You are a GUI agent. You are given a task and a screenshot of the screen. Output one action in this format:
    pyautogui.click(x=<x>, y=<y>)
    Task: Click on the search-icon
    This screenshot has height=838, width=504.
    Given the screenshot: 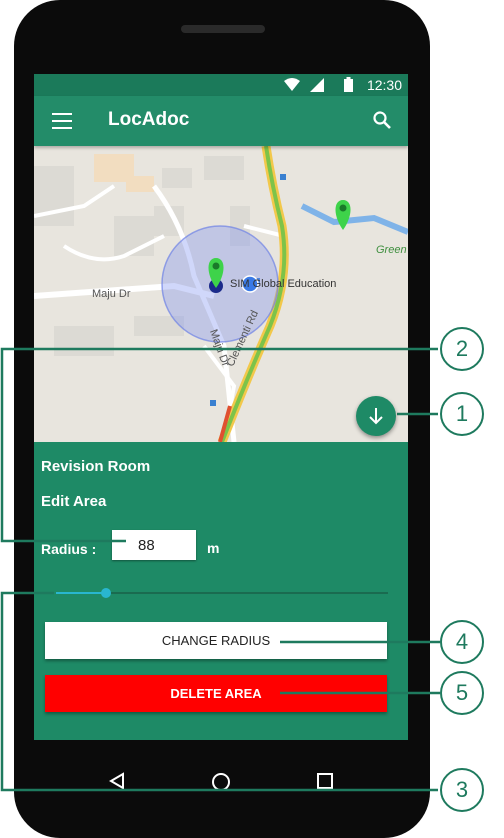 What is the action you would take?
    pyautogui.click(x=382, y=120)
    